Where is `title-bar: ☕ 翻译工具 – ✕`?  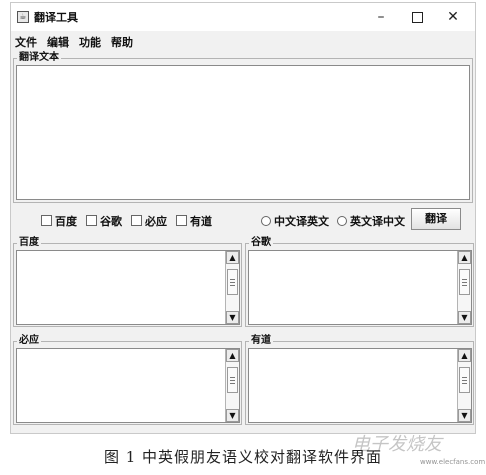
title-bar: ☕ 翻译工具 – ✕ is located at coordinates (243, 17).